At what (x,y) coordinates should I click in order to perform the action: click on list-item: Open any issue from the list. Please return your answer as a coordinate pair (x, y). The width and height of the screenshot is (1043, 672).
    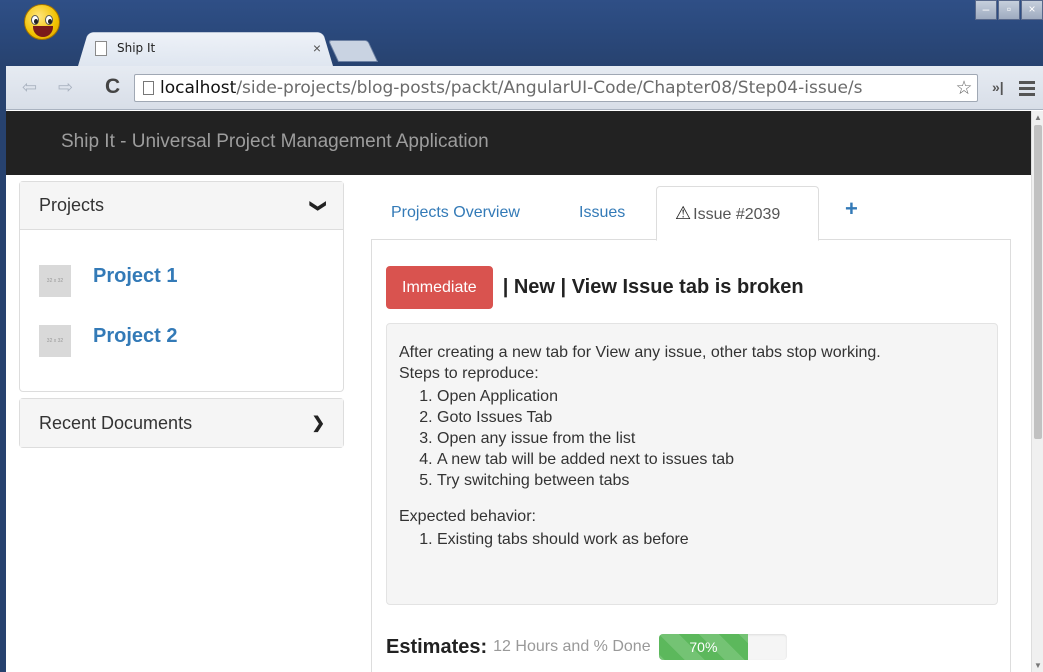
    Looking at the image, I should click on (711, 438).